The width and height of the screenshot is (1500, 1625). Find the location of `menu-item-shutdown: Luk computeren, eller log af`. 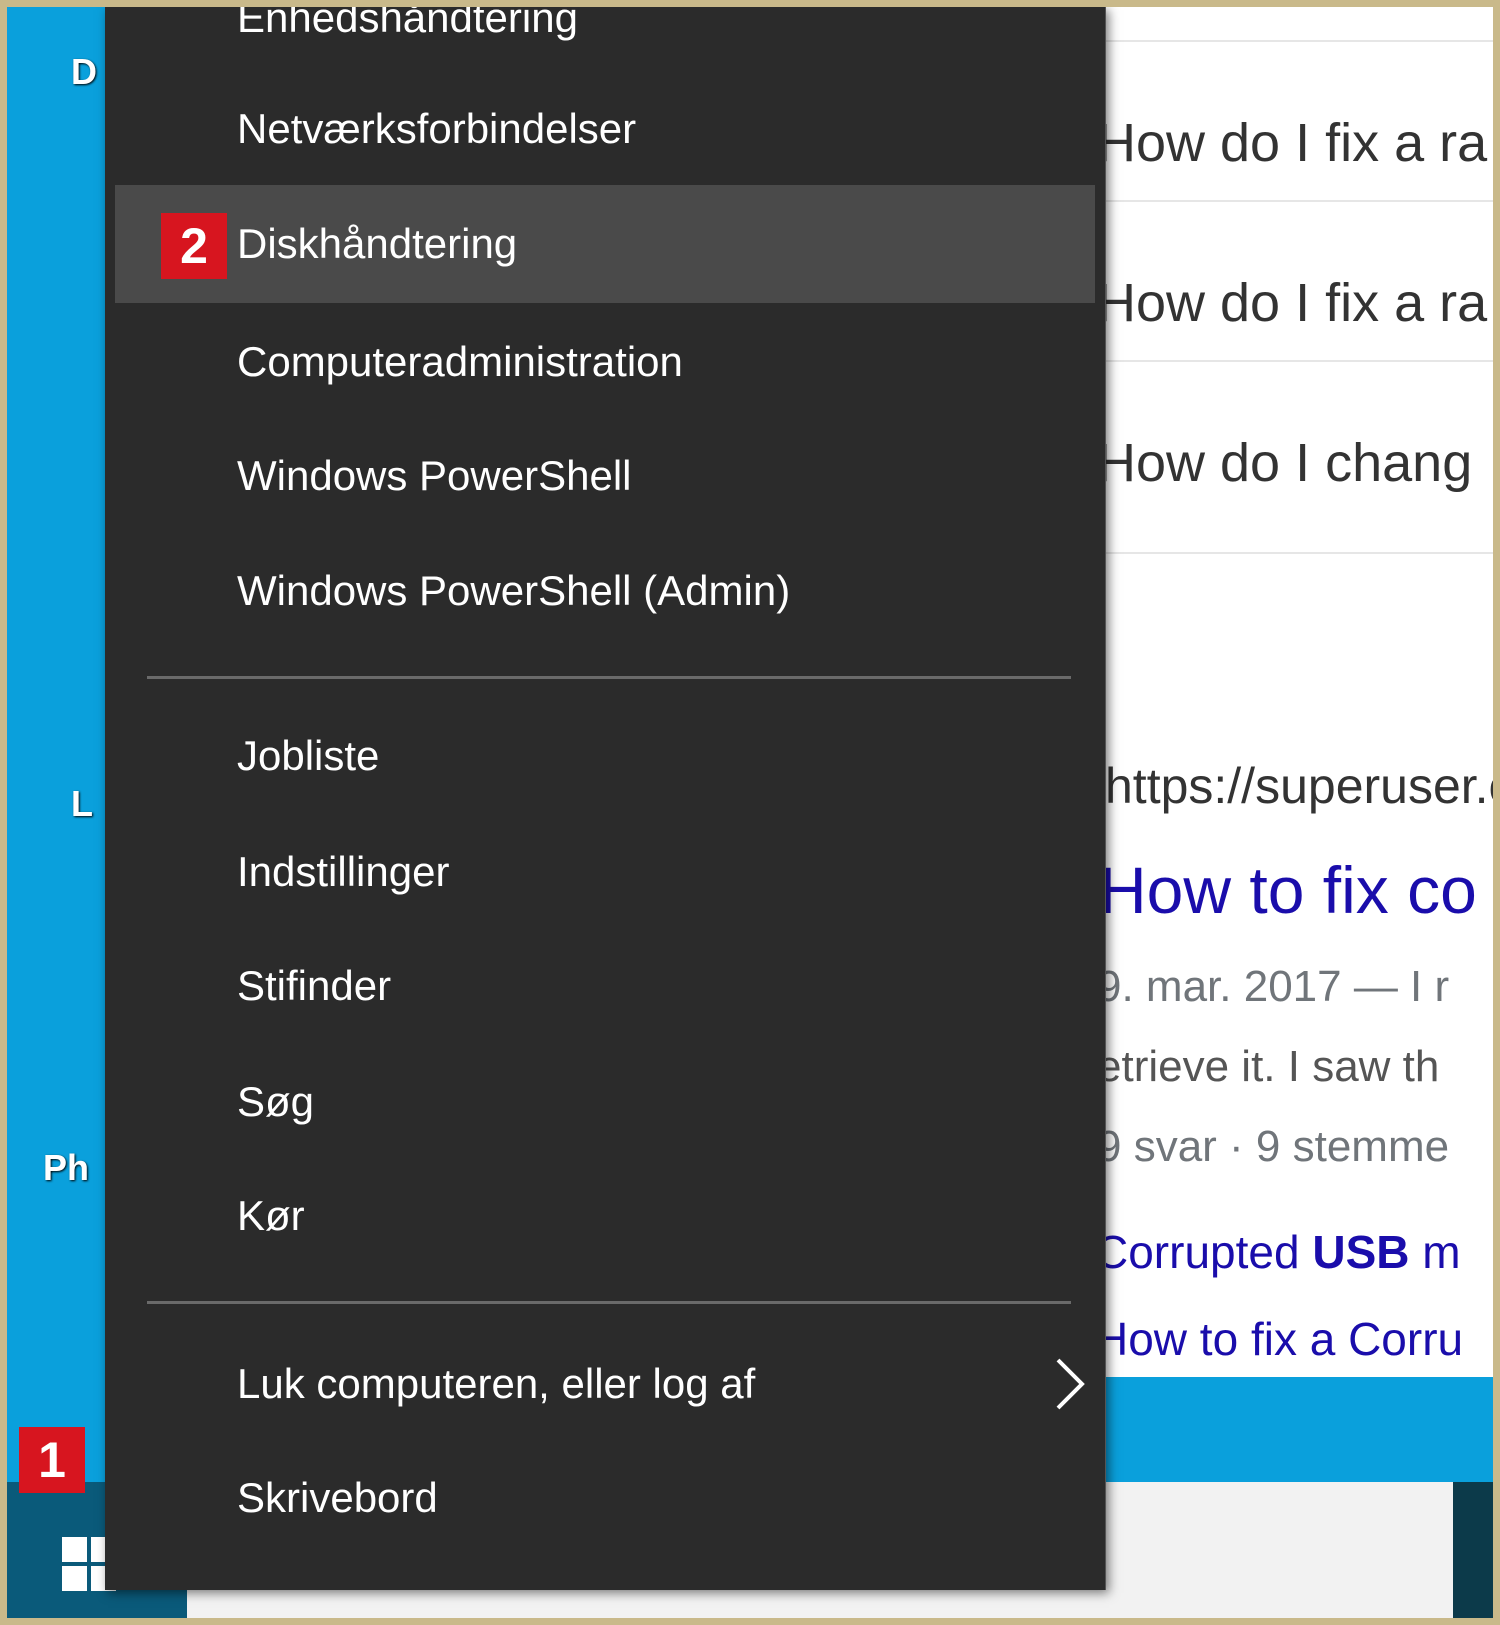

menu-item-shutdown: Luk computeren, eller log af is located at coordinates (605, 1384).